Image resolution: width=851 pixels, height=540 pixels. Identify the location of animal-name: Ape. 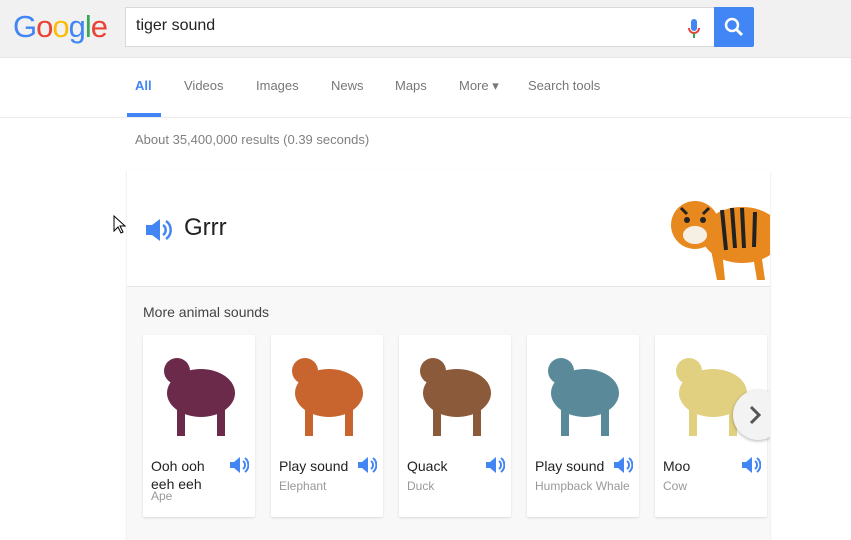
(162, 496).